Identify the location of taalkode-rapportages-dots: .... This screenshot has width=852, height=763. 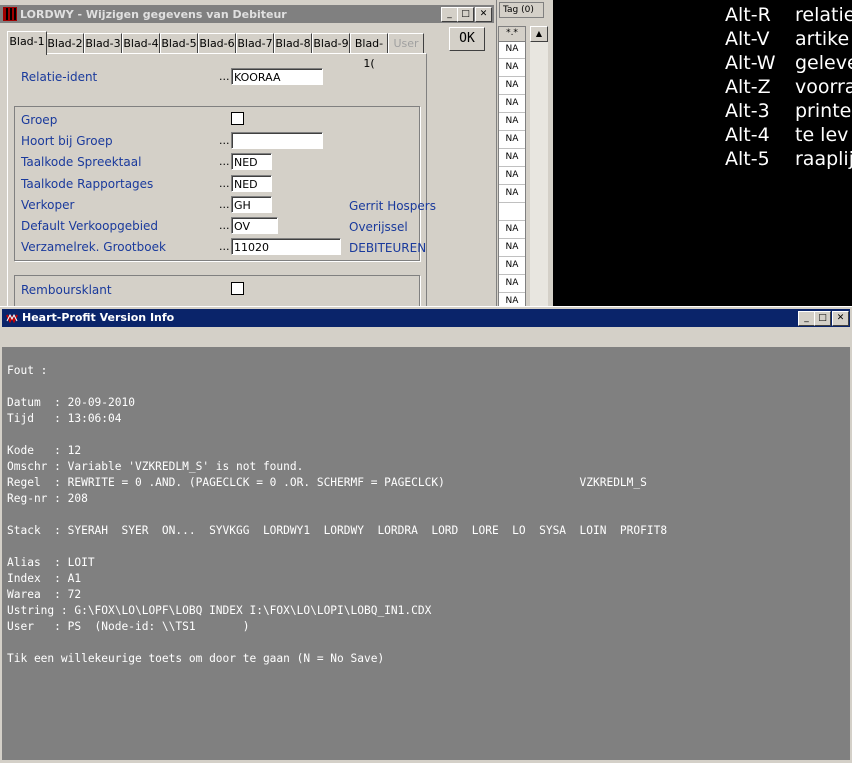
(224, 183).